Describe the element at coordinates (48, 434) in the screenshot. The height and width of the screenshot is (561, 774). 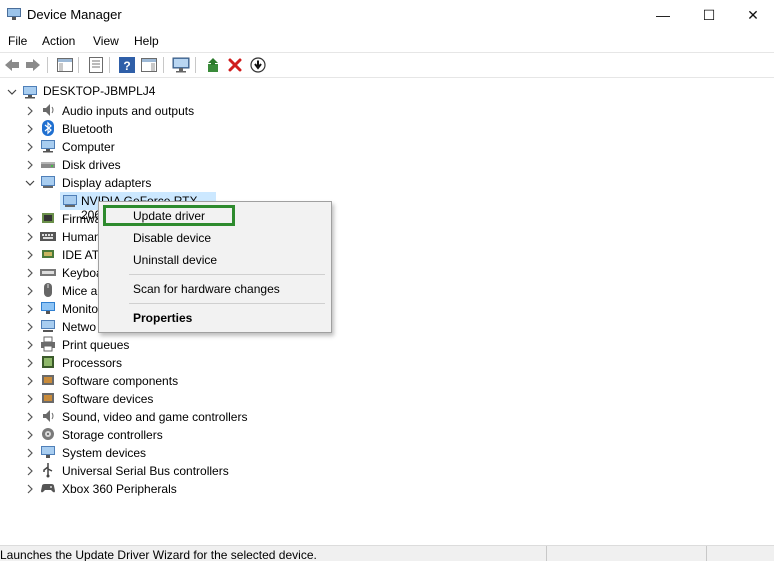
I see `storage-controller-icon` at that location.